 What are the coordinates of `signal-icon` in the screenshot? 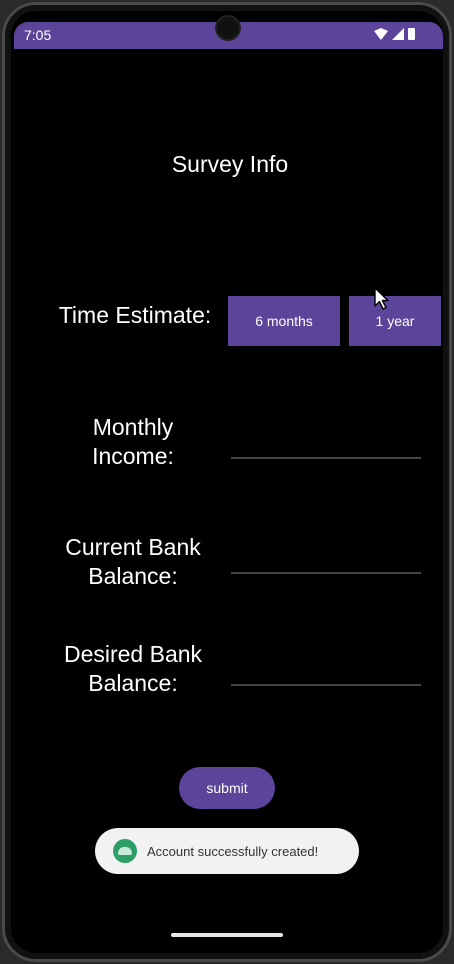 It's located at (398, 34).